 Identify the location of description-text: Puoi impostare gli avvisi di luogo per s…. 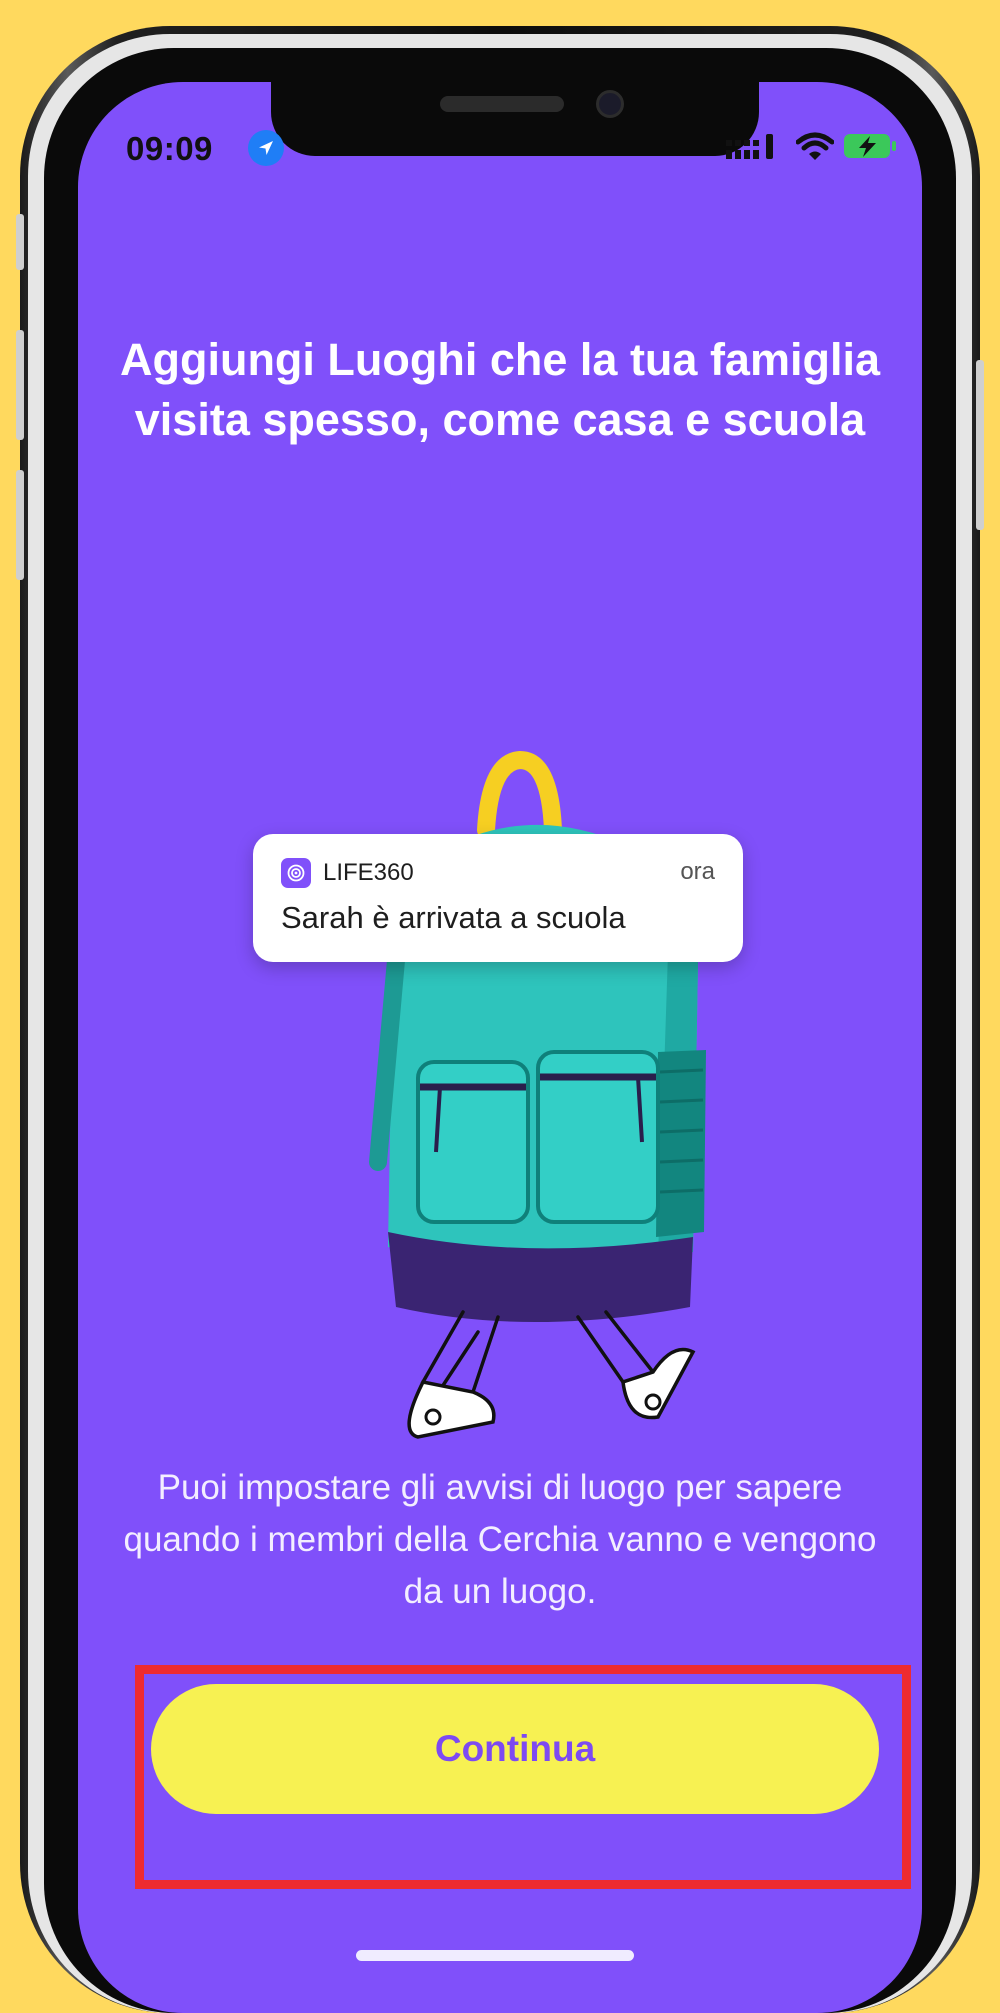
(500, 1539).